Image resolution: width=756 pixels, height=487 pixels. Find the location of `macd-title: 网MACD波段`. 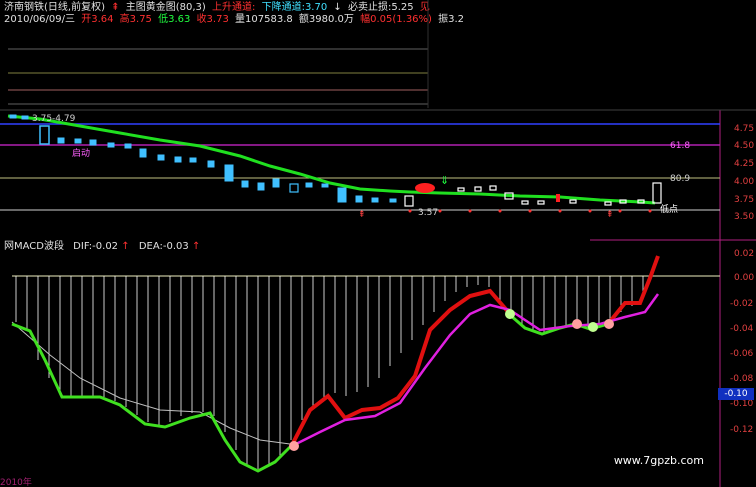

macd-title: 网MACD波段 is located at coordinates (34, 246).